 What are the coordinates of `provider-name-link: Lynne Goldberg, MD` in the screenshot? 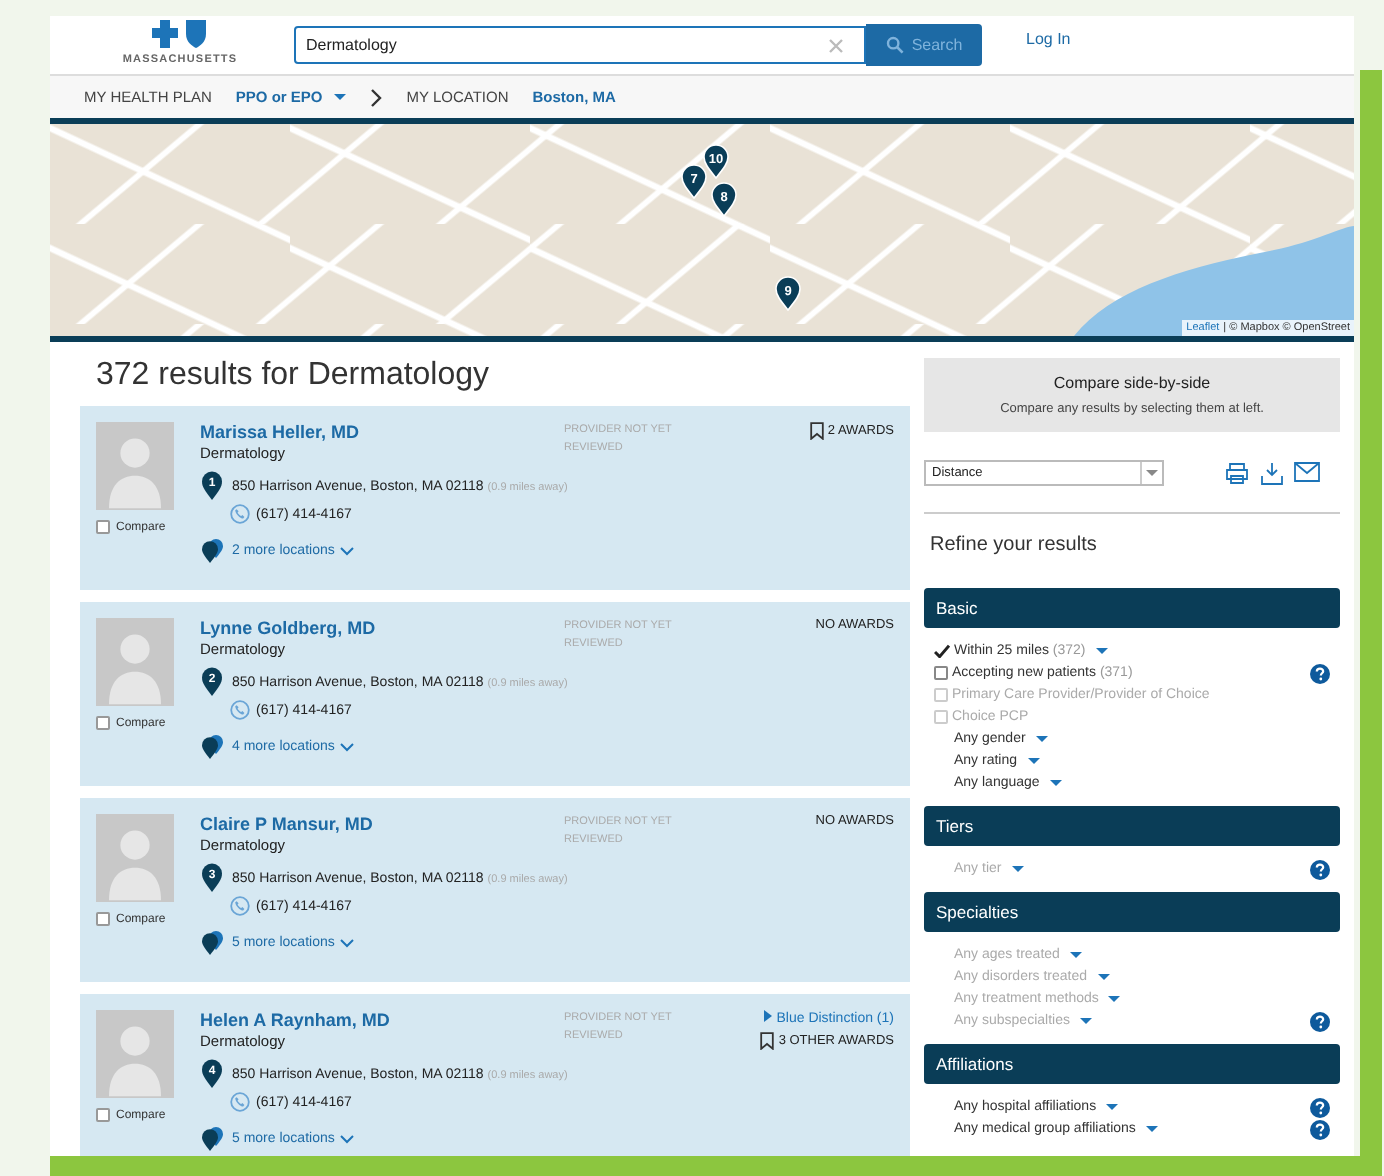 It's located at (288, 628).